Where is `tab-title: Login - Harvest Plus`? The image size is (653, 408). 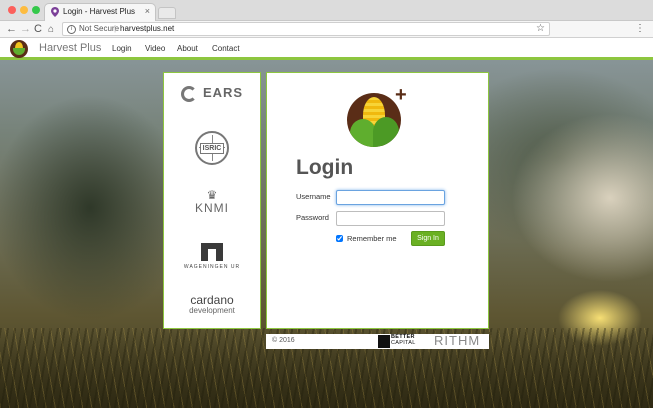
tab-title: Login - Harvest Plus is located at coordinates (99, 11).